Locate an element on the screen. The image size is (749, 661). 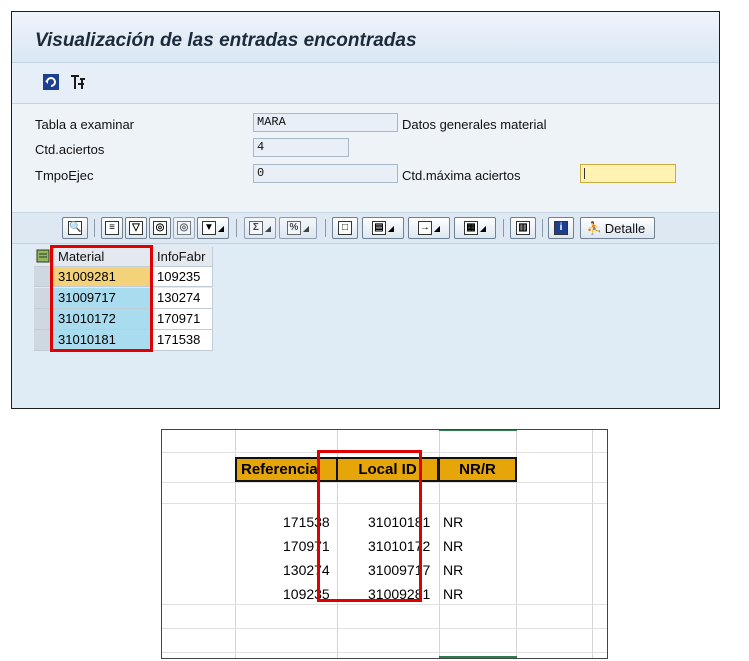
graphic-icon: ▥ is located at coordinates (523, 228).